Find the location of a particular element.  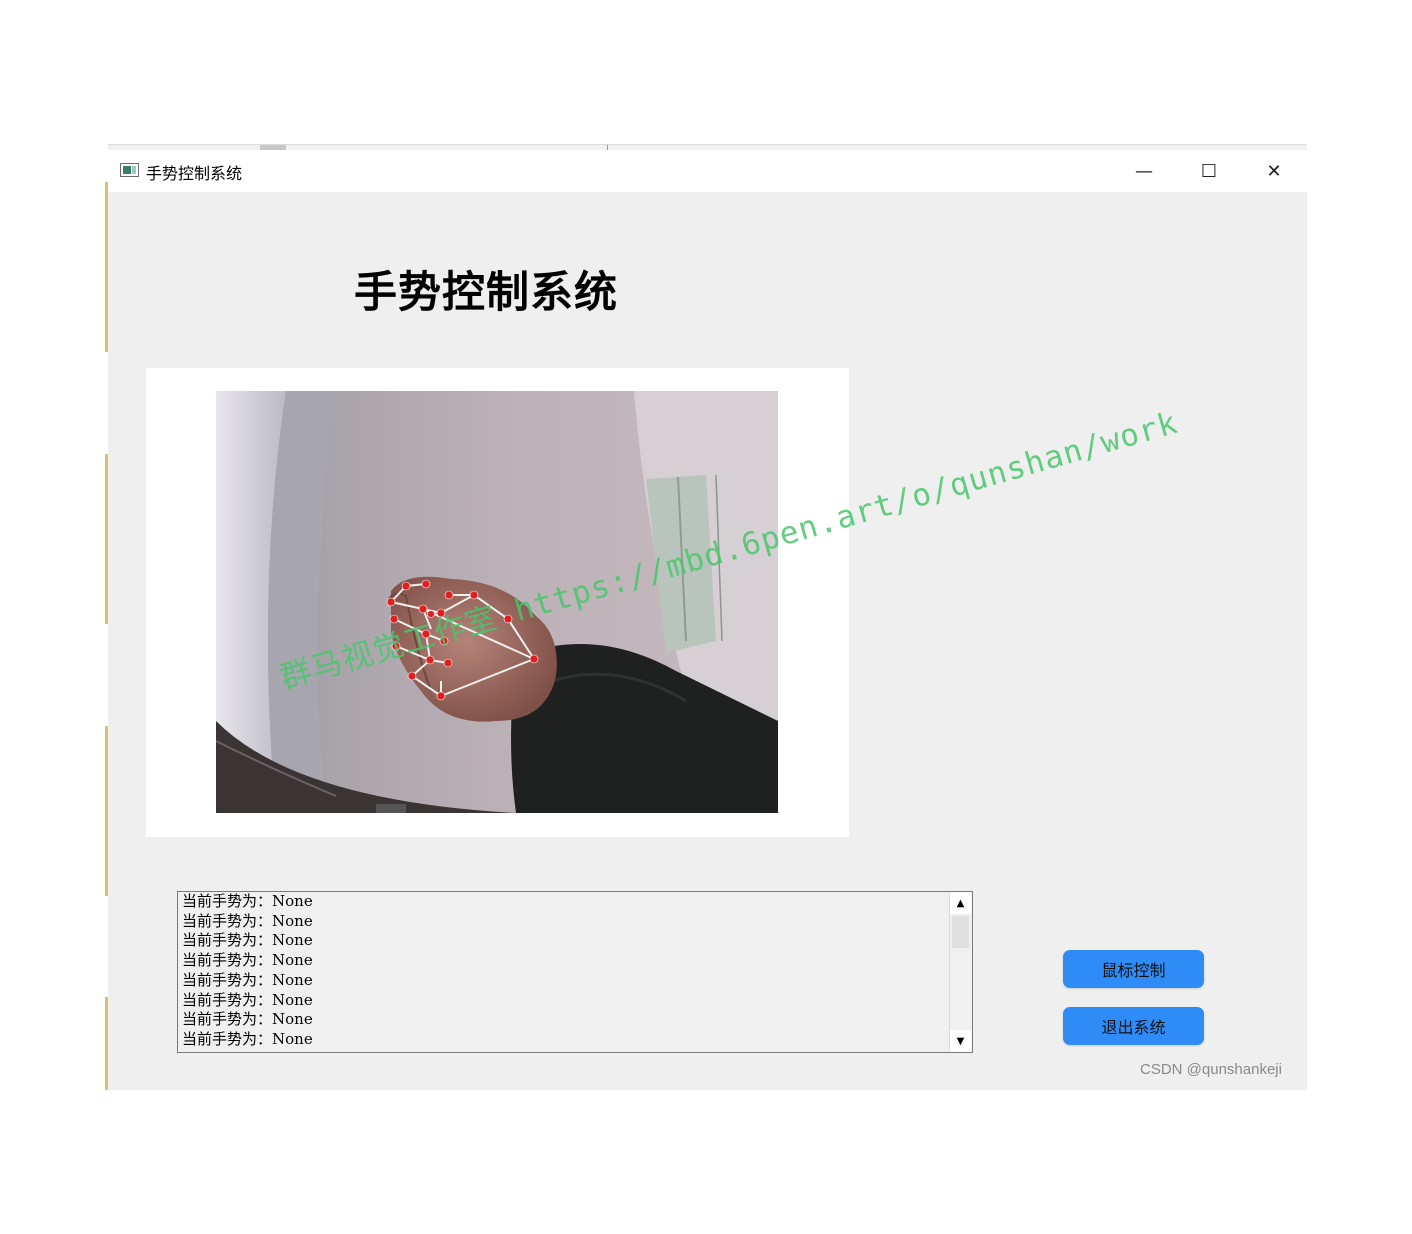

scroll-thumb is located at coordinates (960, 932).